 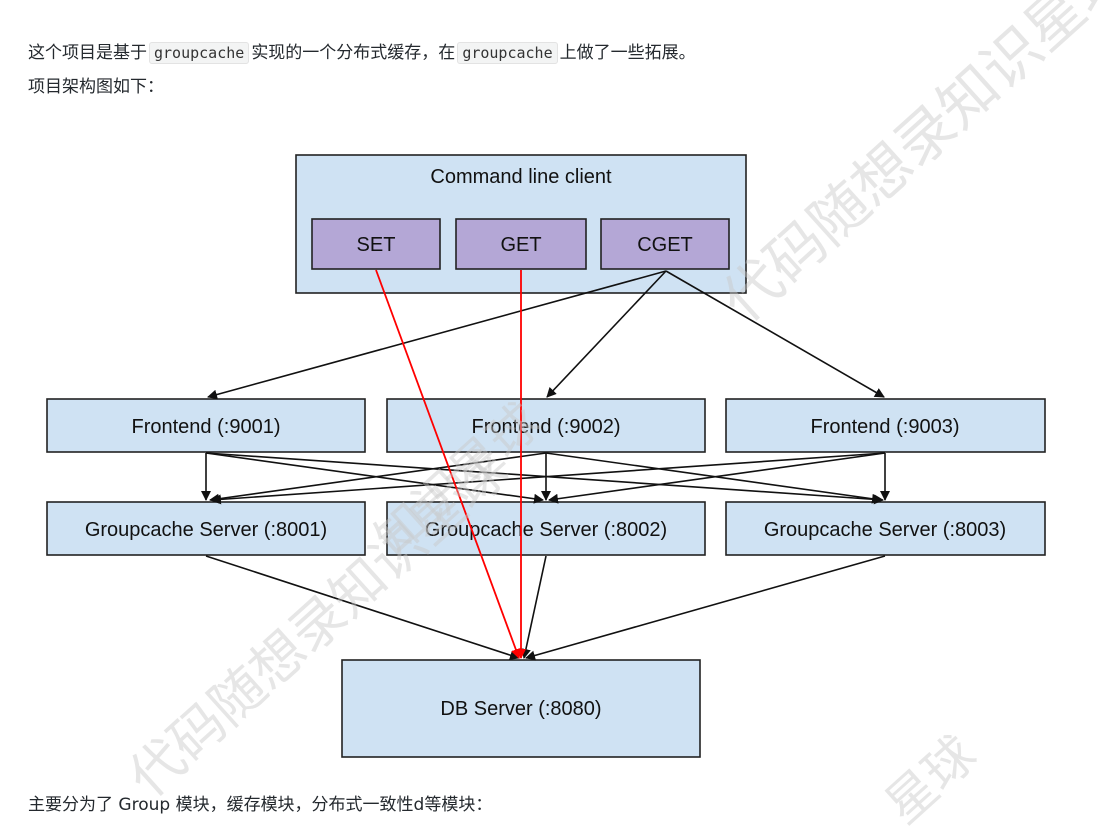 I want to click on watermark-text-4: 星球, so click(x=930, y=775).